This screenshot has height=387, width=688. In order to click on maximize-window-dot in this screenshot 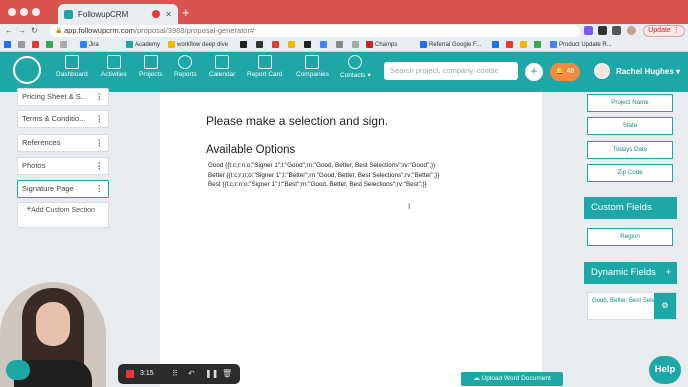, I will do `click(36, 12)`.